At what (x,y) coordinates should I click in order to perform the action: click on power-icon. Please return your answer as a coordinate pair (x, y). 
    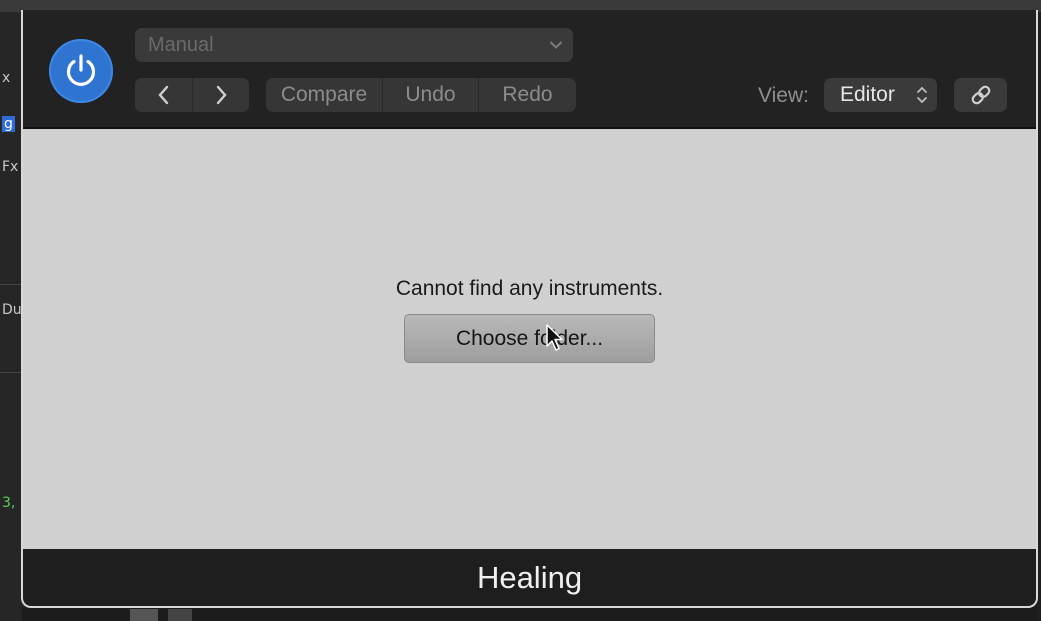
    Looking at the image, I should click on (81, 70).